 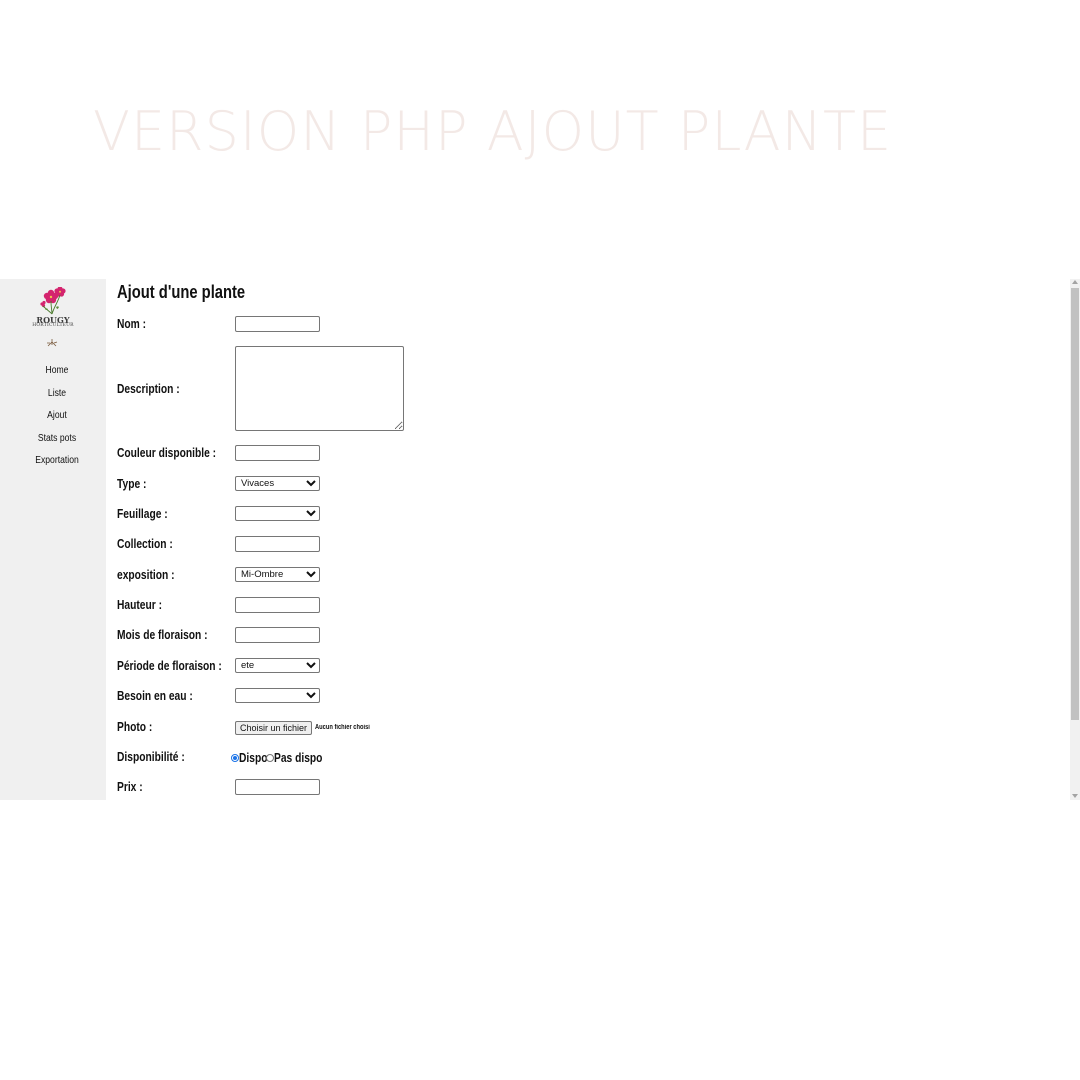 I want to click on disponibilite-radio-group: Dispo Pas dispo, so click(x=278, y=758).